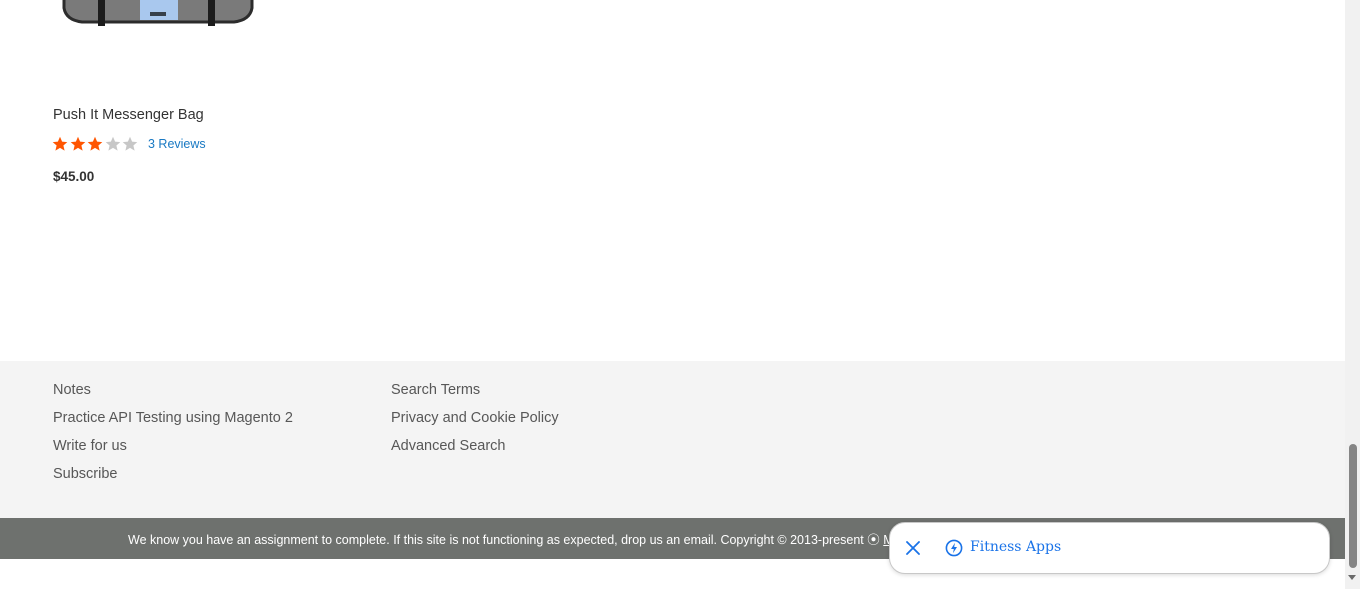  I want to click on fitness-apps-popup: Fitness Apps, so click(1109, 548).